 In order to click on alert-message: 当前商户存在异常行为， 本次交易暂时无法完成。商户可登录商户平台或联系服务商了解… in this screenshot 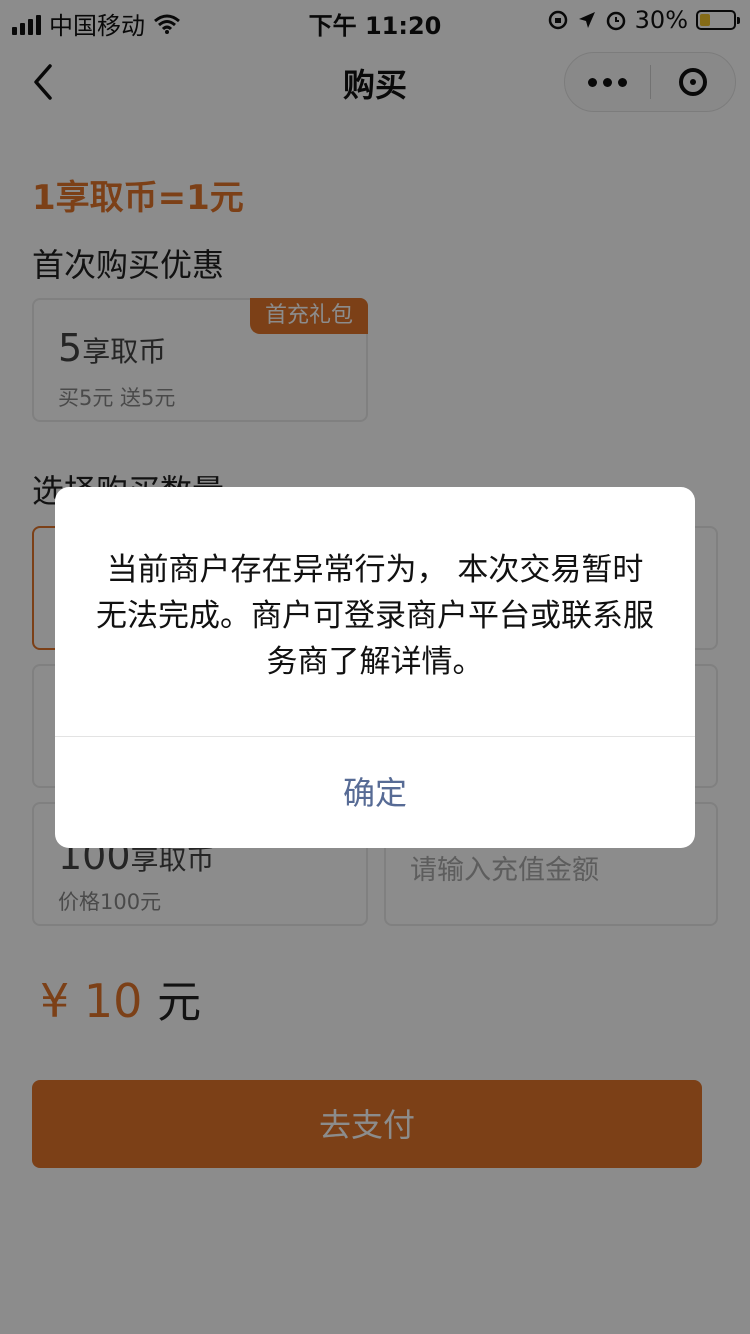, I will do `click(375, 616)`.